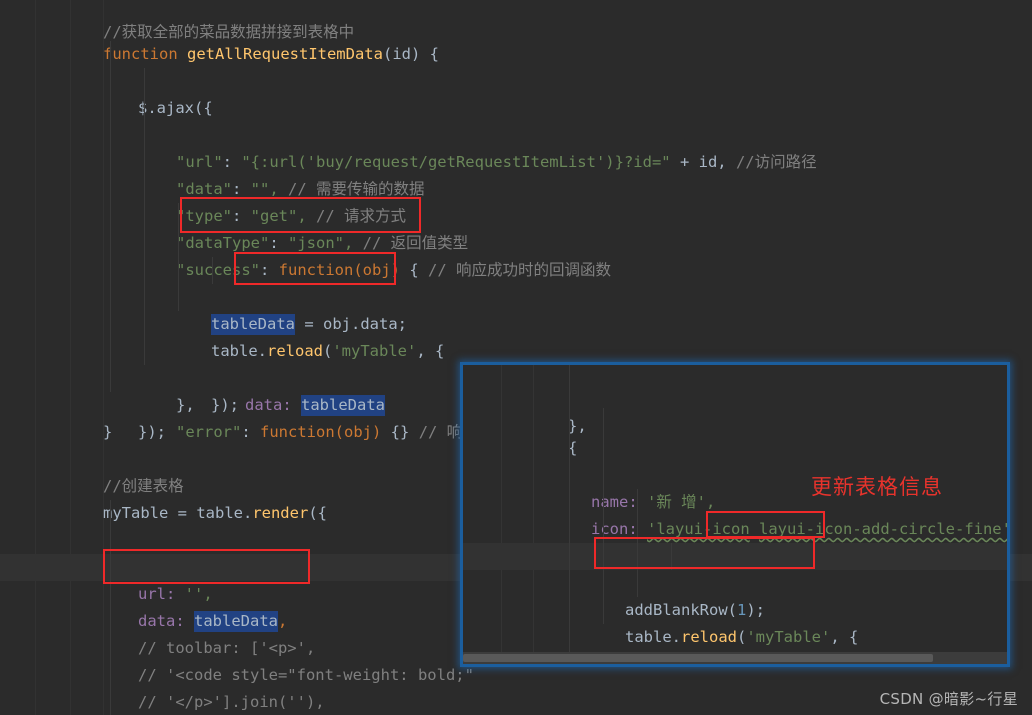 This screenshot has height=715, width=1032. What do you see at coordinates (735, 556) in the screenshot?
I see `code-line-current: data: tableData` at bounding box center [735, 556].